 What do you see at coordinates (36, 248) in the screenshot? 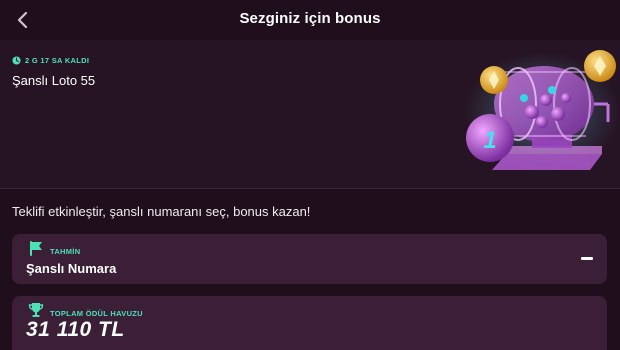
I see `flag-icon` at bounding box center [36, 248].